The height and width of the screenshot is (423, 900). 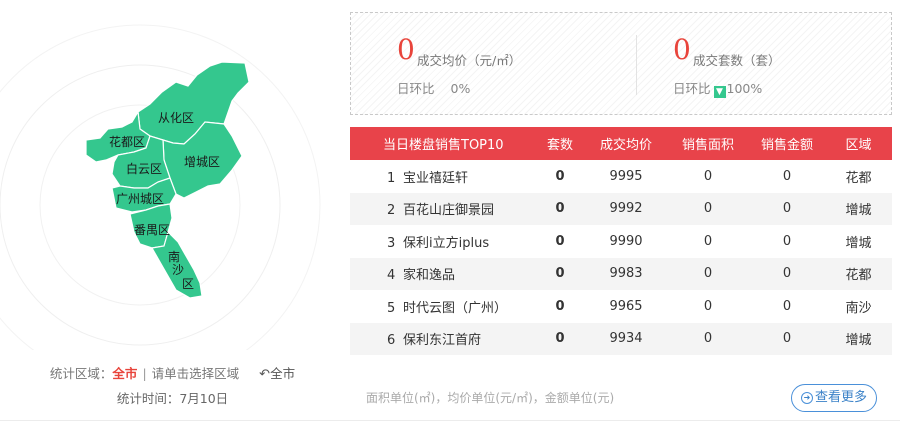 What do you see at coordinates (178, 270) in the screenshot?
I see `label-nansha-2: 沙` at bounding box center [178, 270].